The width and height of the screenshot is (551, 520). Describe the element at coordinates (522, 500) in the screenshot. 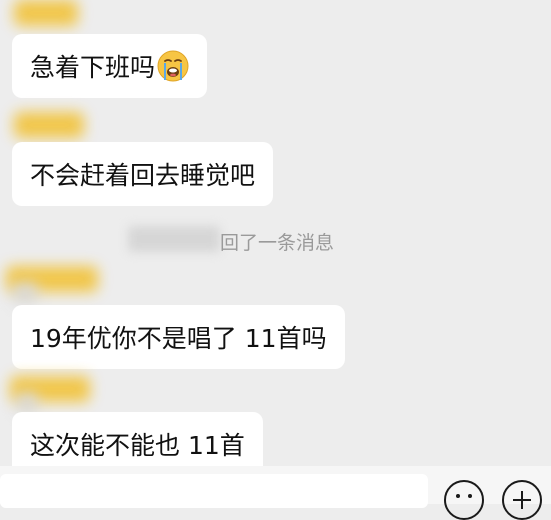

I see `plus-circle-icon` at that location.